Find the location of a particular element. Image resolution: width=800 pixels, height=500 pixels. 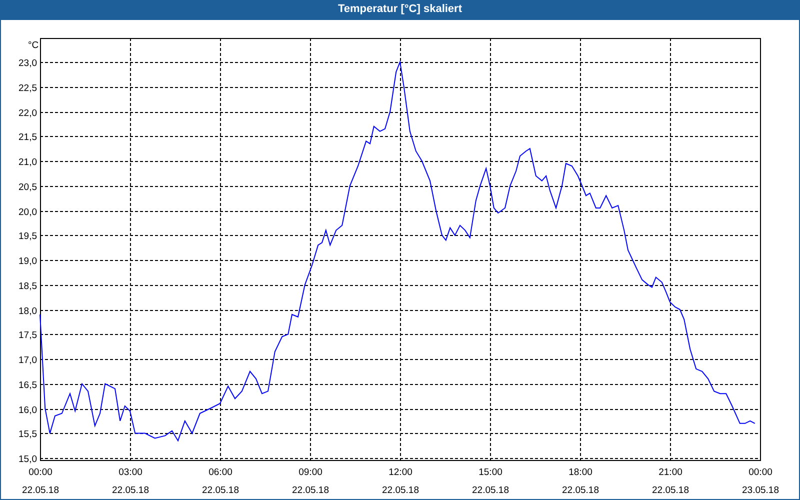

axis-label: 16,0 is located at coordinates (27, 410).